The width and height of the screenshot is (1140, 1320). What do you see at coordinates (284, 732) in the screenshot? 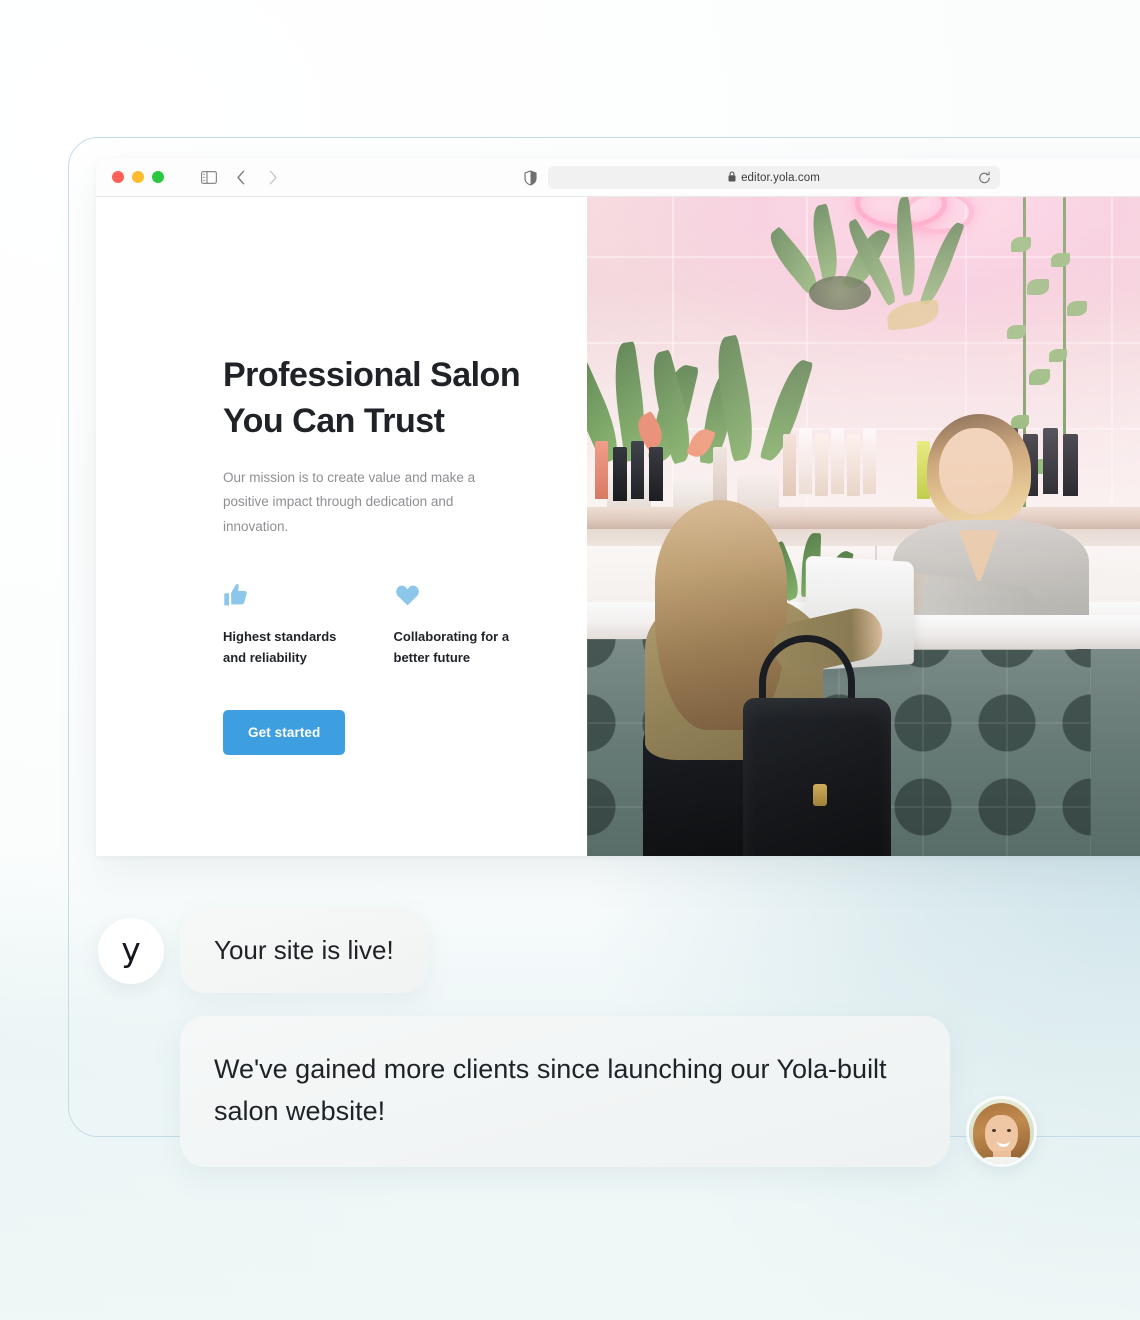
I see `get-started-button: Get started` at bounding box center [284, 732].